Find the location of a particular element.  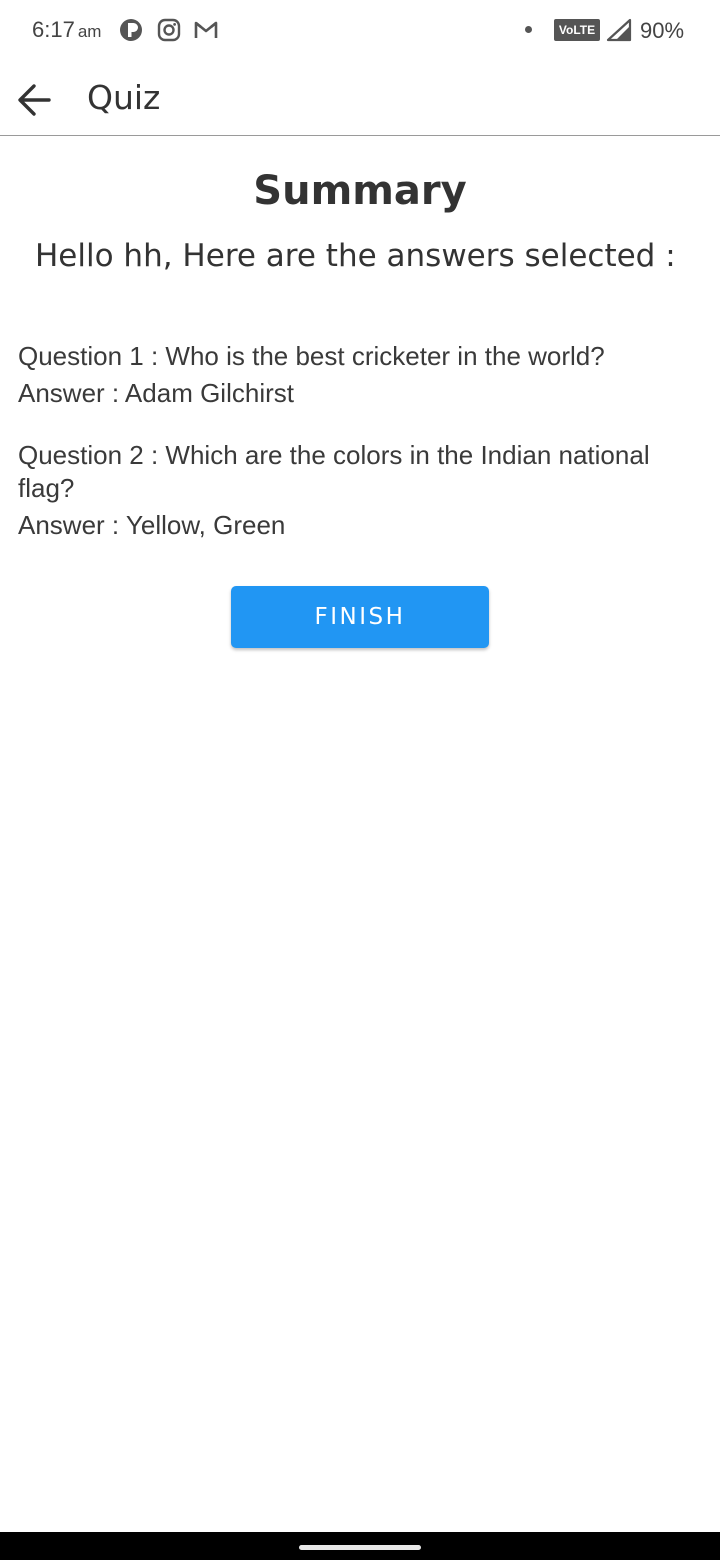

status-time: 6:17 am is located at coordinates (67, 29).